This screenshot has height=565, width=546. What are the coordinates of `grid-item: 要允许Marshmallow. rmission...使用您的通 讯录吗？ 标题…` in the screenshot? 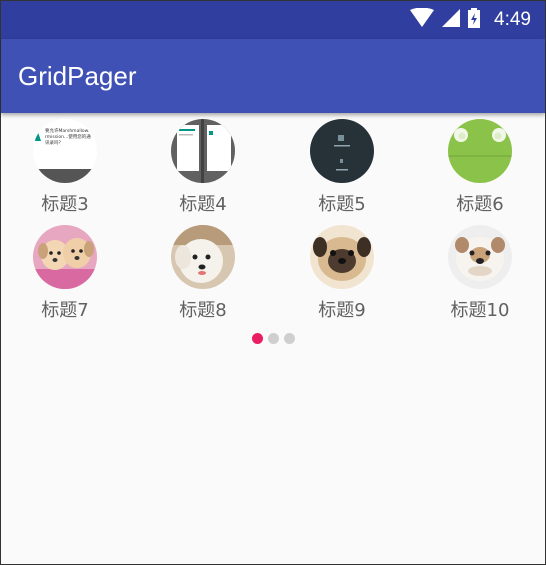 It's located at (66, 169).